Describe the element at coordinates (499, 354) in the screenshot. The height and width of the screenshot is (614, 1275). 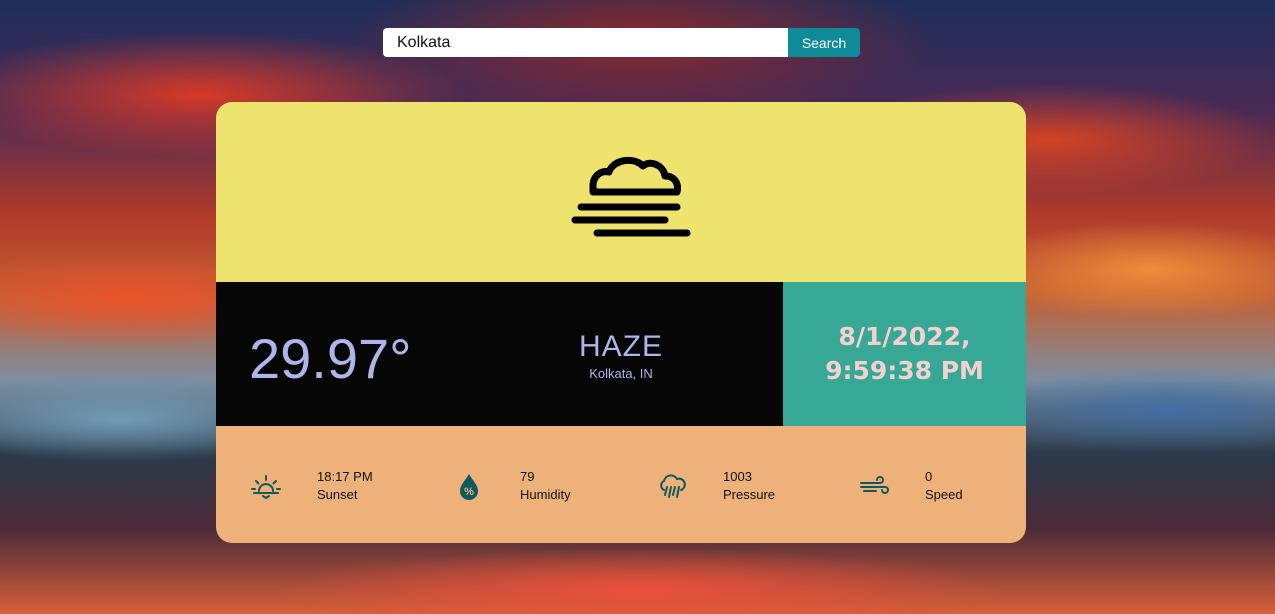
I see `temperature-panel: 29.97° HAZE Kolkata, IN` at that location.